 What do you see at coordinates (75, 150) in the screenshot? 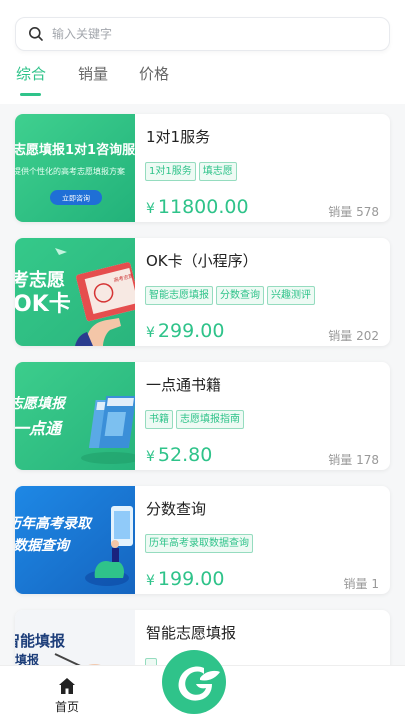
I see `banner-text: 志愿填报1对1咨询服务` at bounding box center [75, 150].